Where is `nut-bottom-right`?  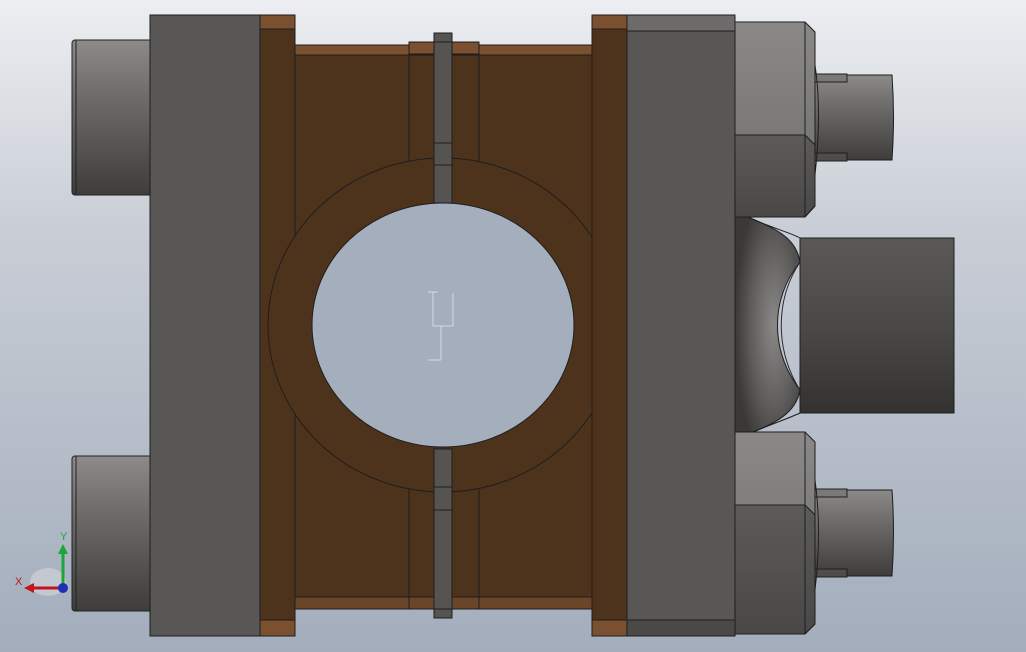
nut-bottom-right is located at coordinates (814, 533).